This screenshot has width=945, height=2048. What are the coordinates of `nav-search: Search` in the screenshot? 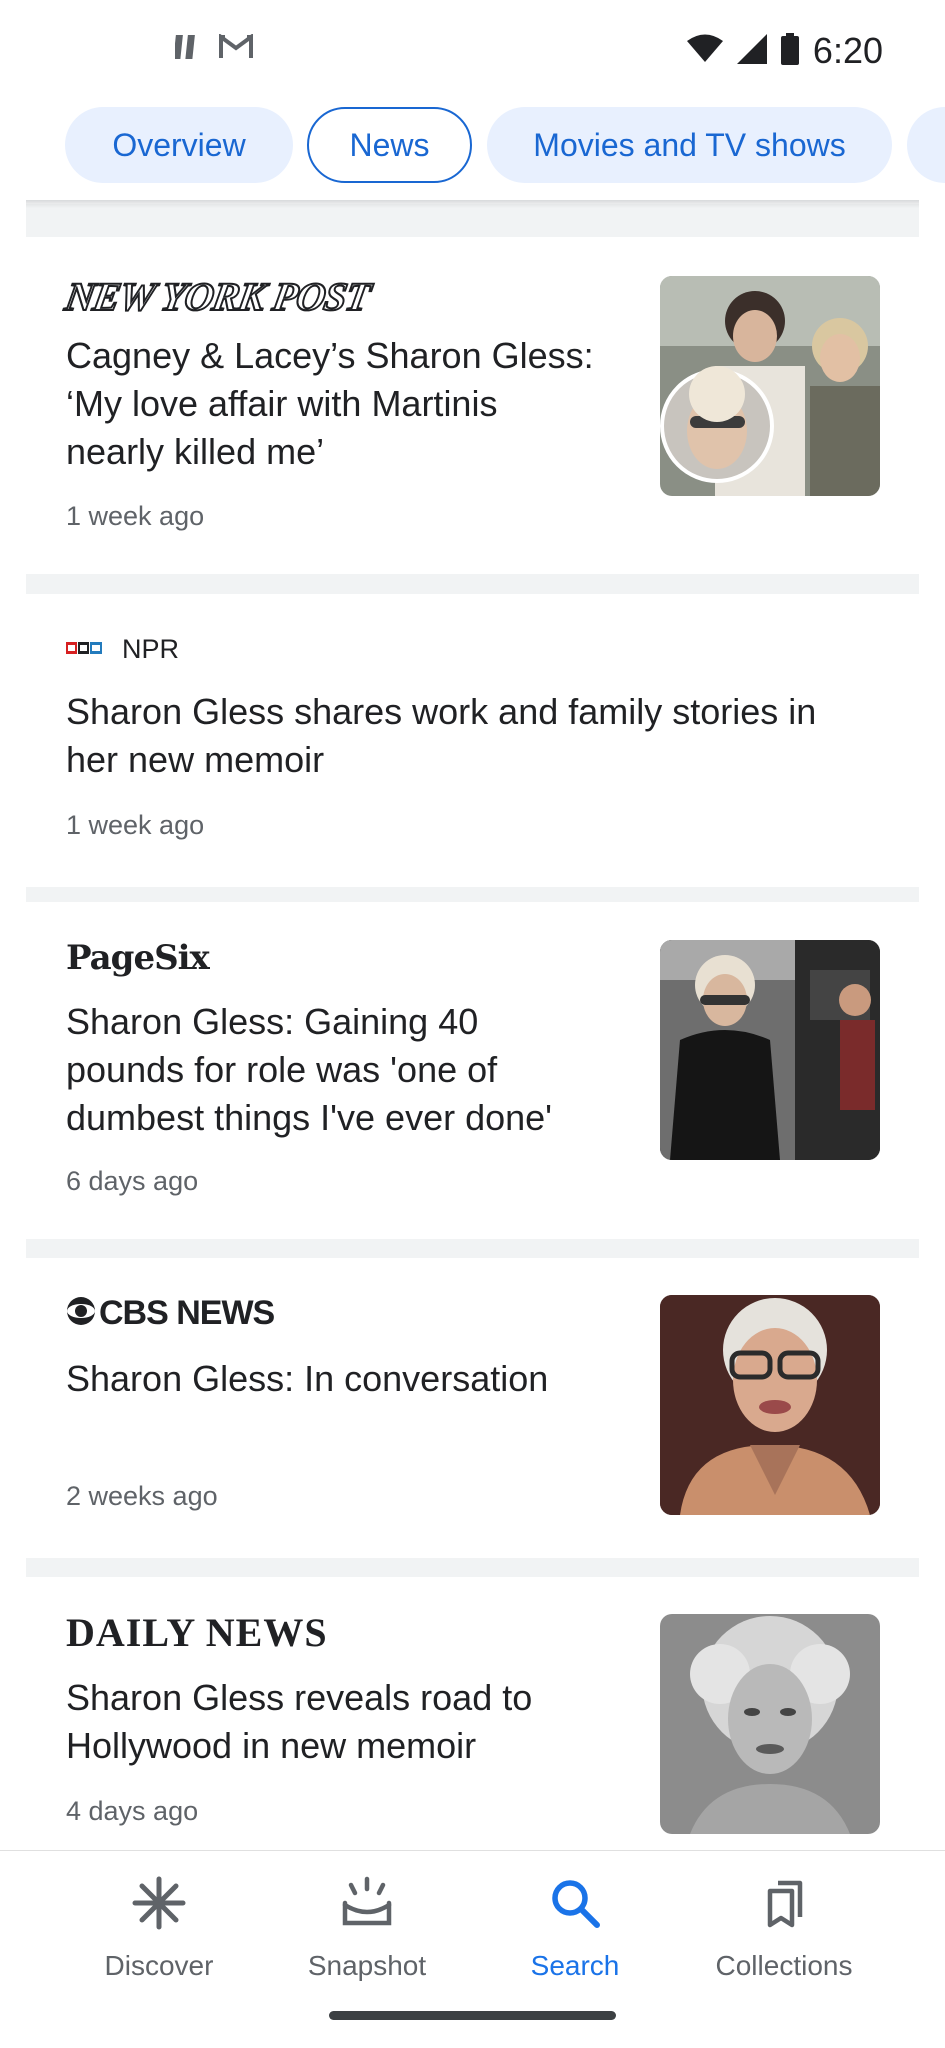 It's located at (575, 1928).